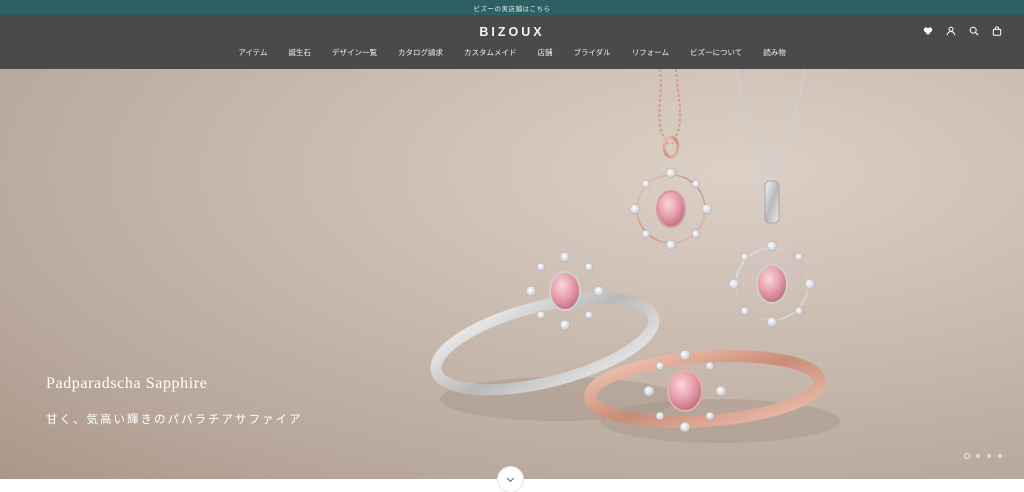 This screenshot has height=492, width=1024. Describe the element at coordinates (299, 52) in the screenshot. I see `nav-item-birthstone: 誕生石` at that location.